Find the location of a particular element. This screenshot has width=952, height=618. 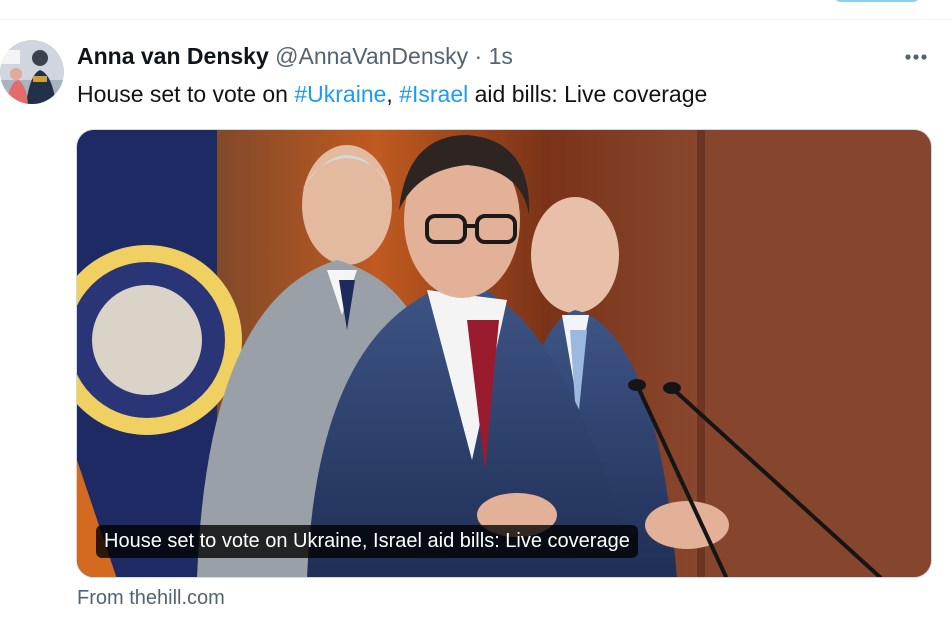

author-handle: @AnnaVanDensky is located at coordinates (371, 56).